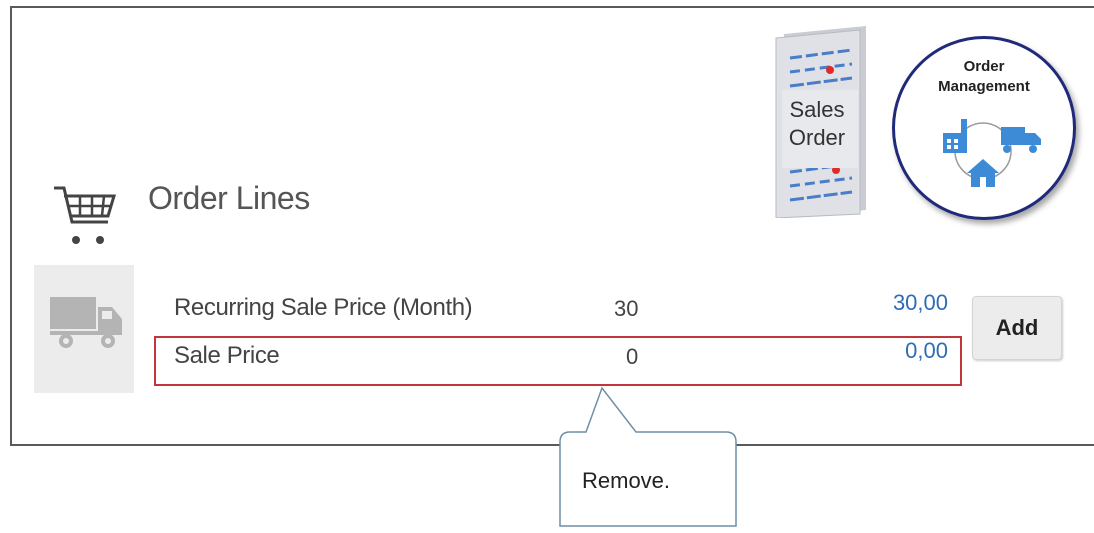 Image resolution: width=1094 pixels, height=533 pixels. What do you see at coordinates (626, 480) in the screenshot?
I see `callout-text: Remove.` at bounding box center [626, 480].